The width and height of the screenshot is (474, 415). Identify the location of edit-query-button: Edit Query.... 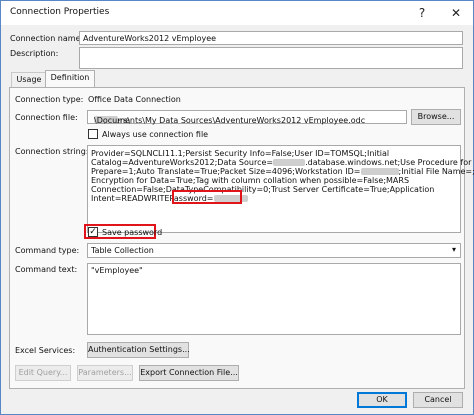
(43, 373).